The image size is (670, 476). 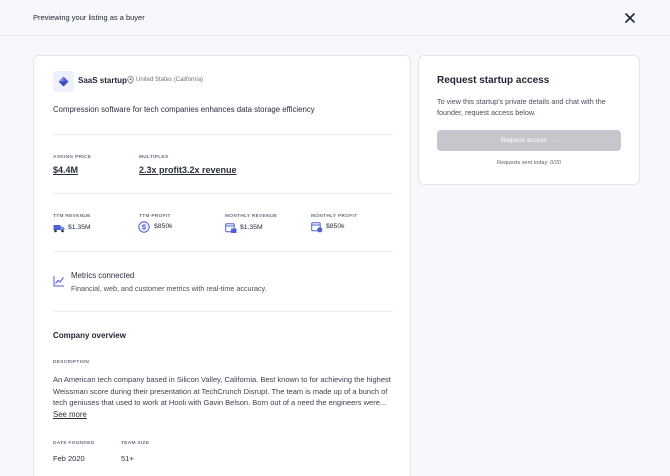 What do you see at coordinates (335, 18) in the screenshot?
I see `preview-bar: Previewing your listing as a buyer` at bounding box center [335, 18].